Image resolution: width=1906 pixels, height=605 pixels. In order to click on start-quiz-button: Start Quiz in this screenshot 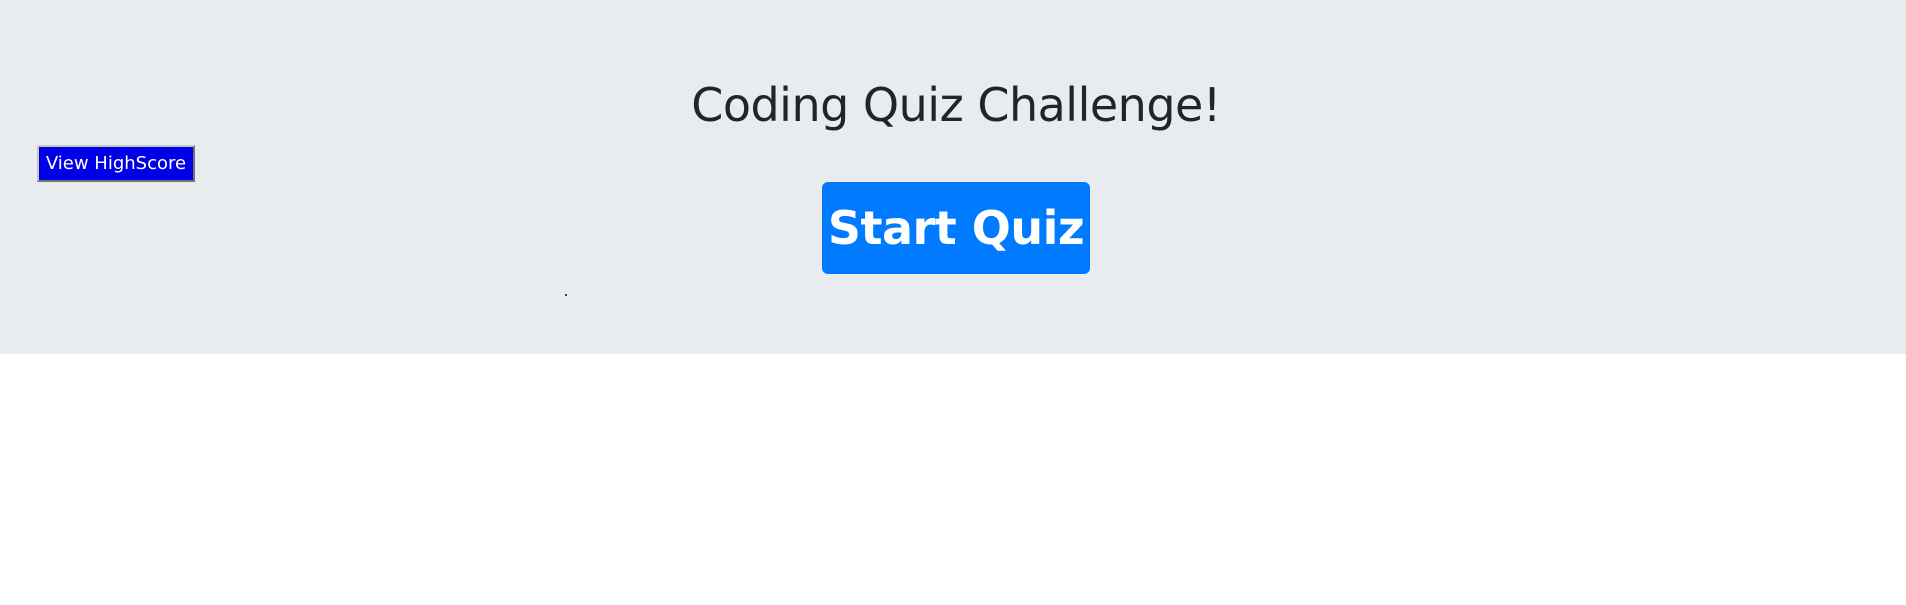, I will do `click(956, 228)`.